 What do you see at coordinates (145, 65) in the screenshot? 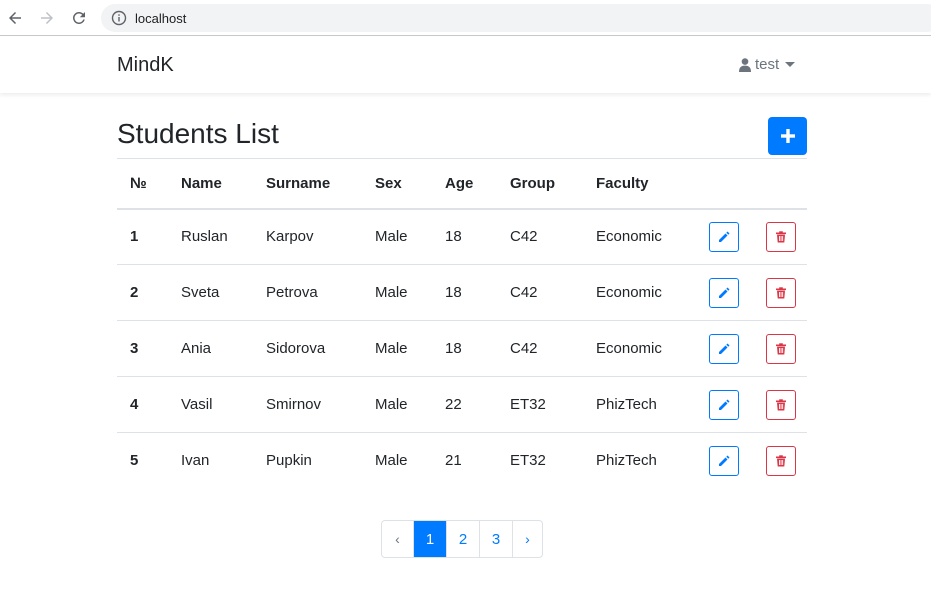
I see `brand-link: MindK` at bounding box center [145, 65].